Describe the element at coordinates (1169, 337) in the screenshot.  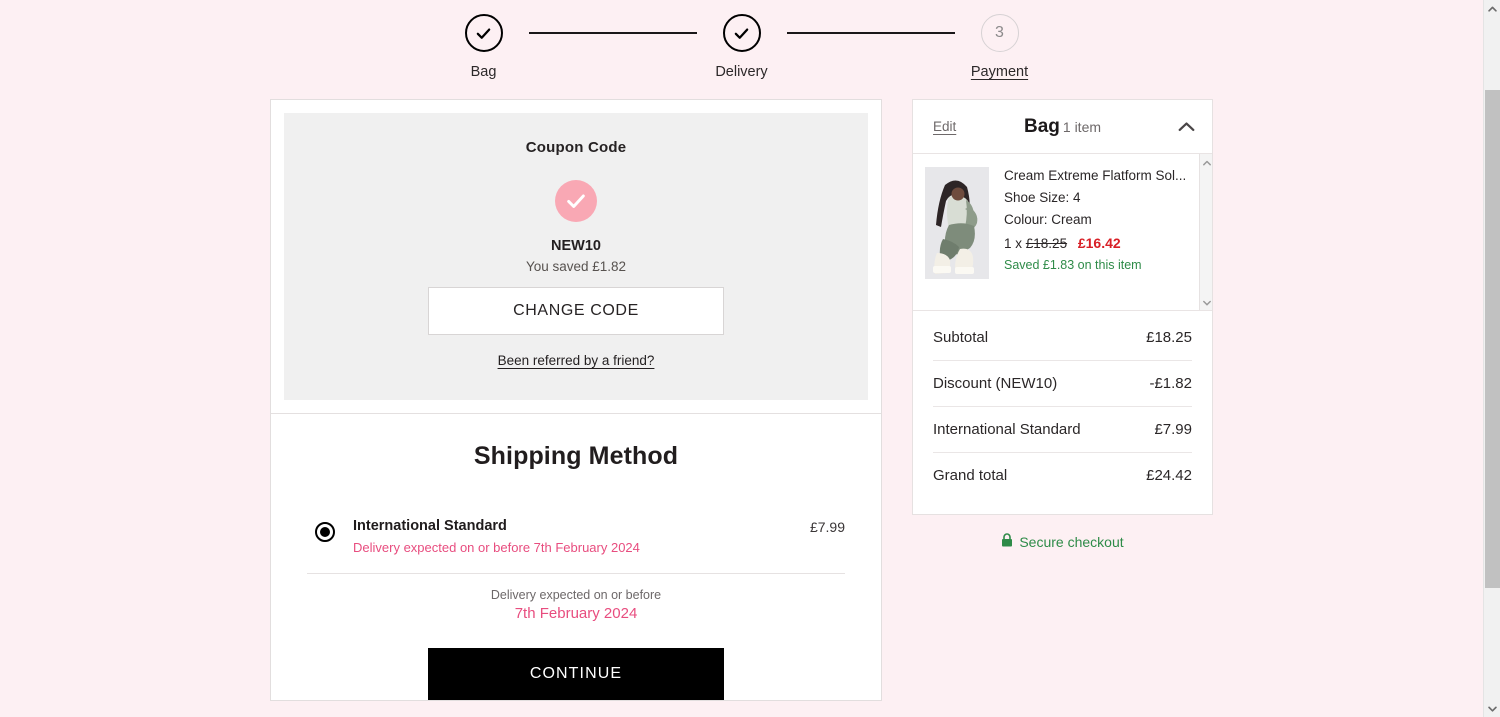
I see `total-value: £18.25` at that location.